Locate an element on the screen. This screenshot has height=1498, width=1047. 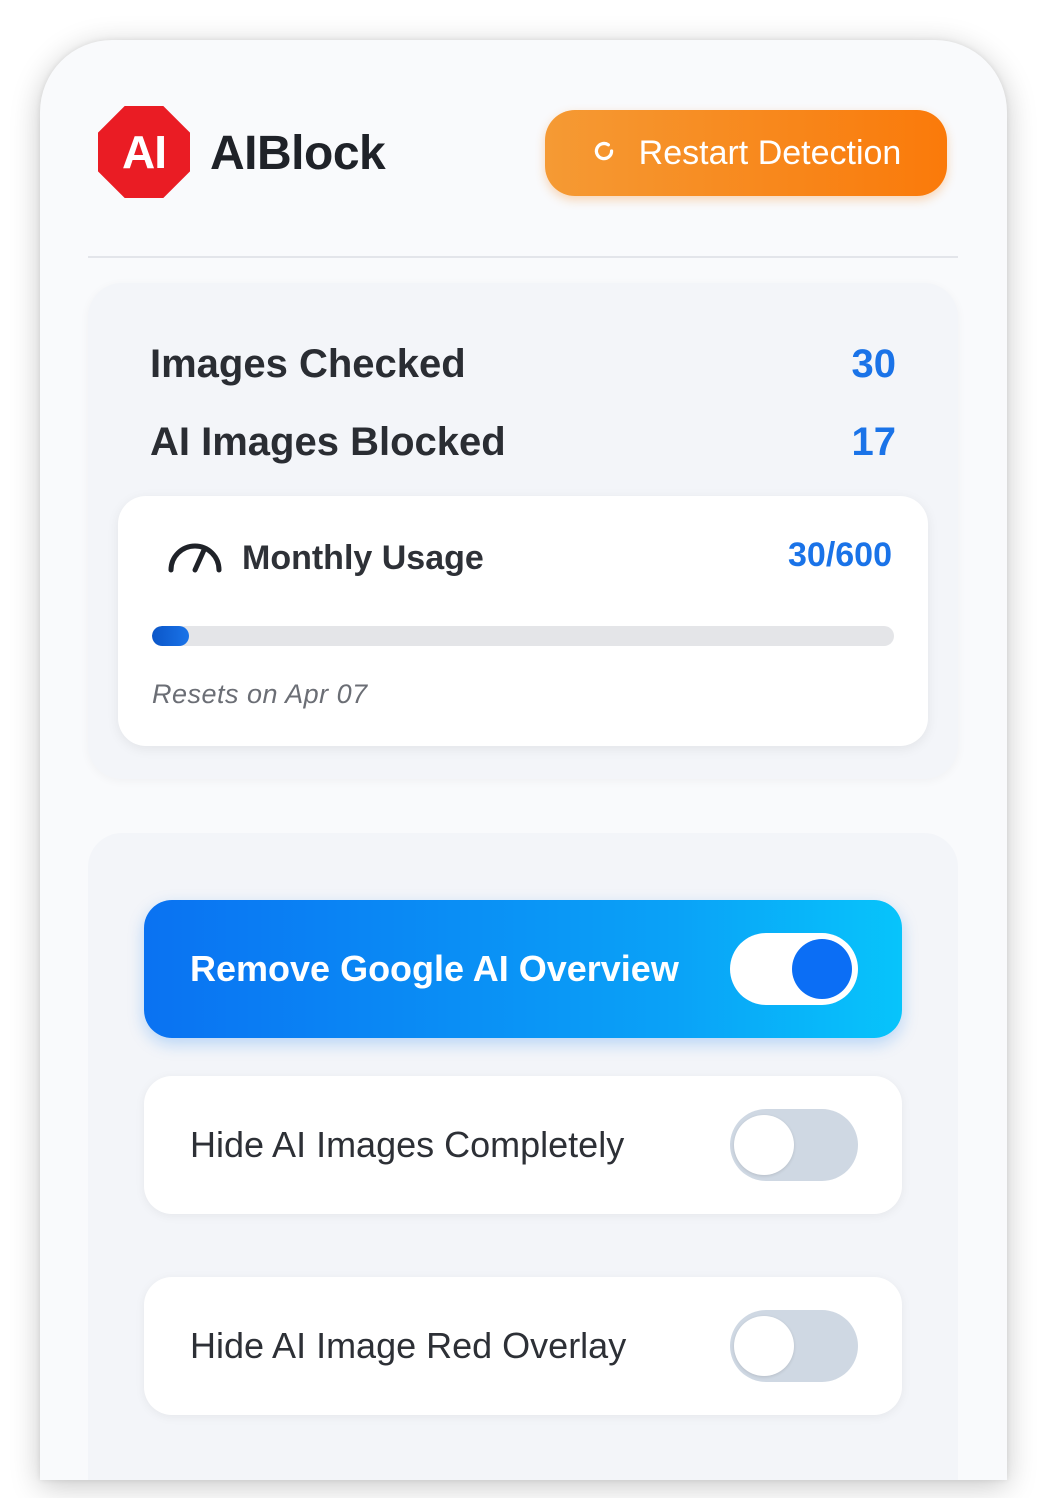
speedometer-icon is located at coordinates (195, 558).